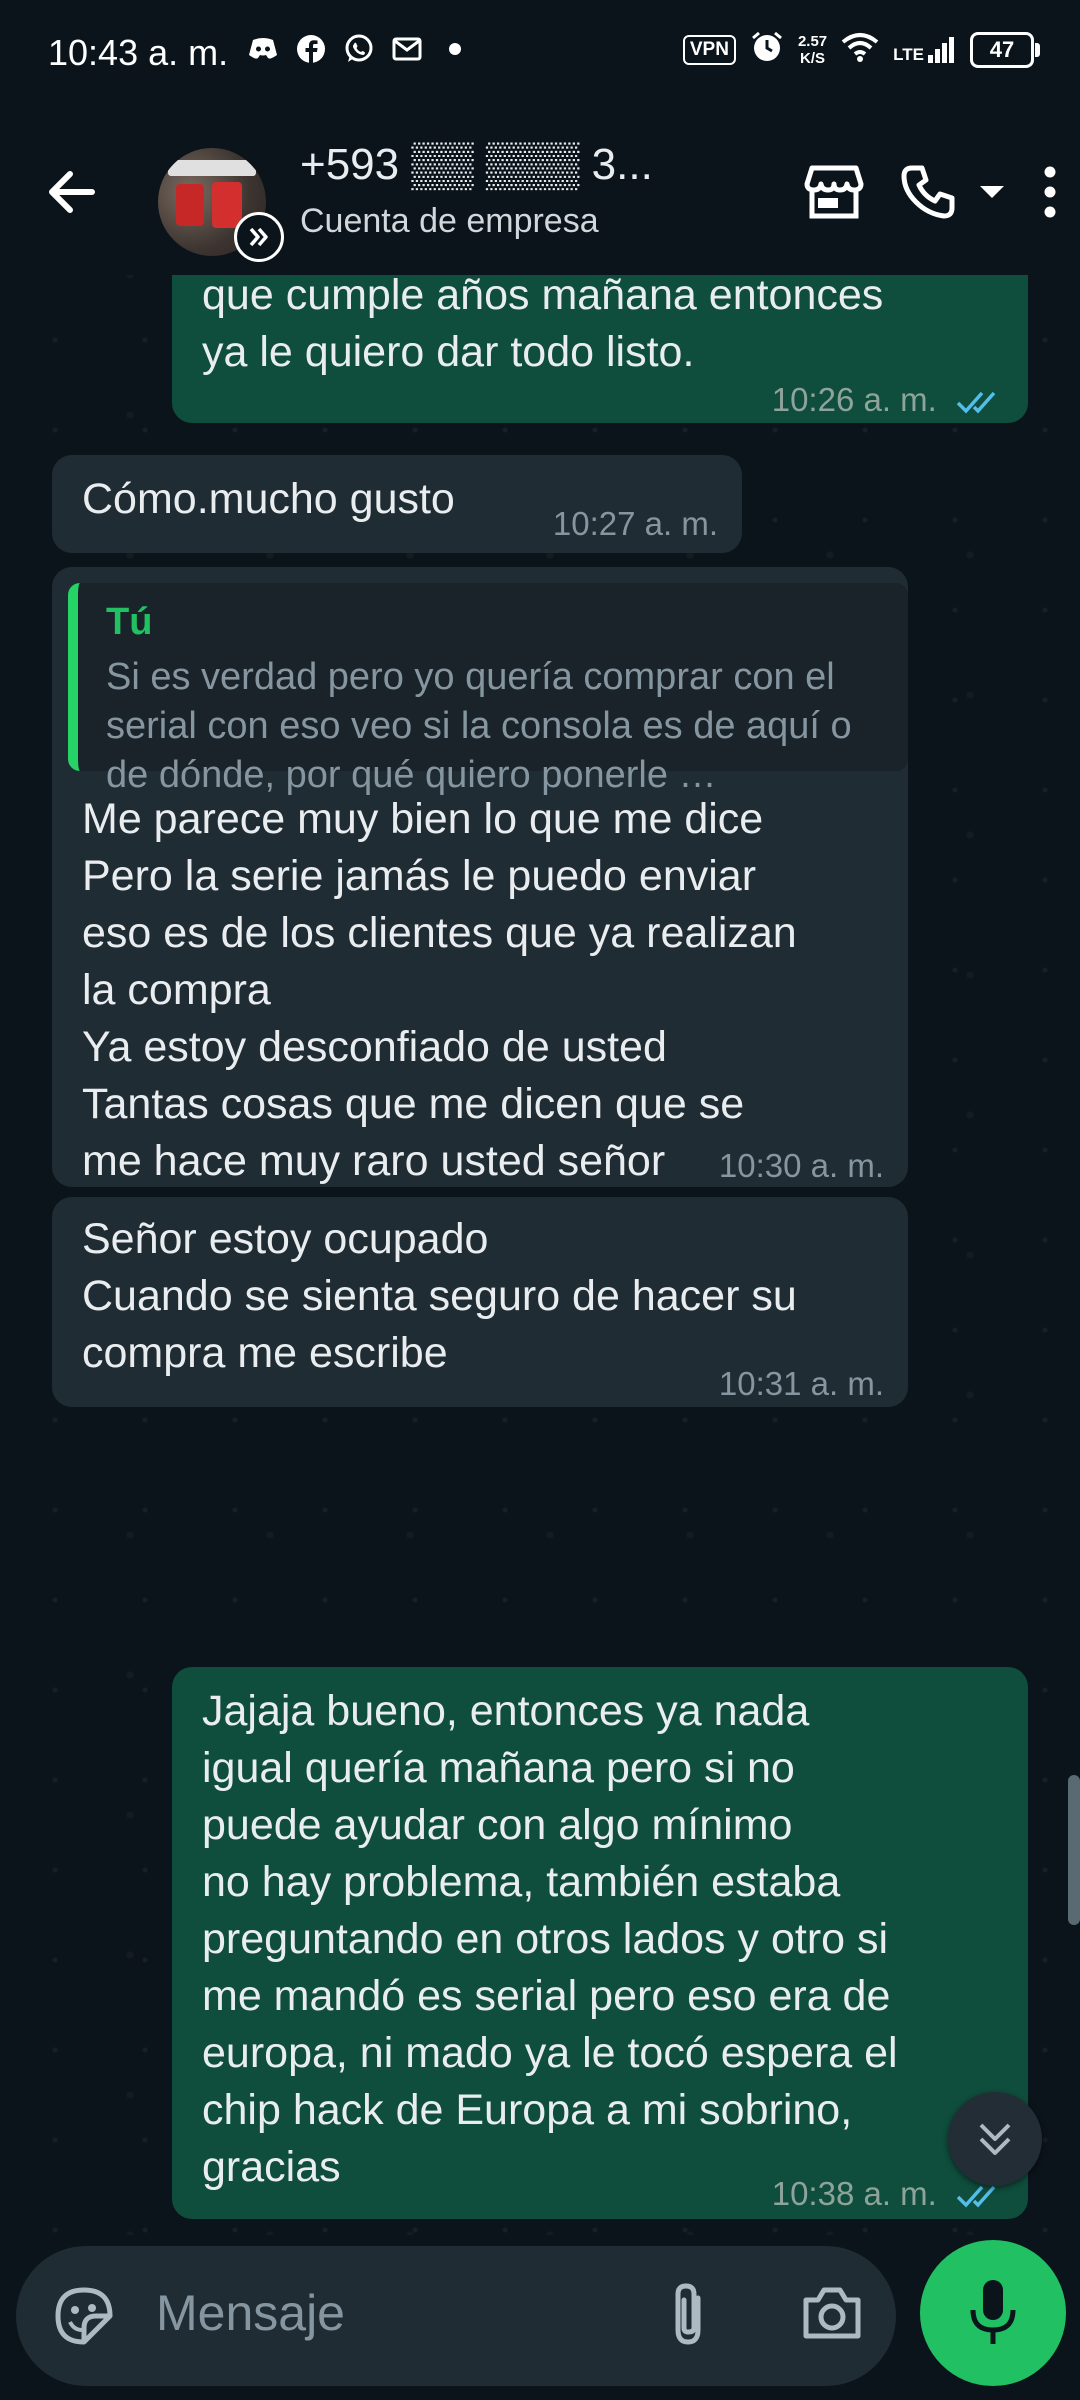 The image size is (1080, 2400). Describe the element at coordinates (456, 2316) in the screenshot. I see `message-composer: Mensaje` at that location.